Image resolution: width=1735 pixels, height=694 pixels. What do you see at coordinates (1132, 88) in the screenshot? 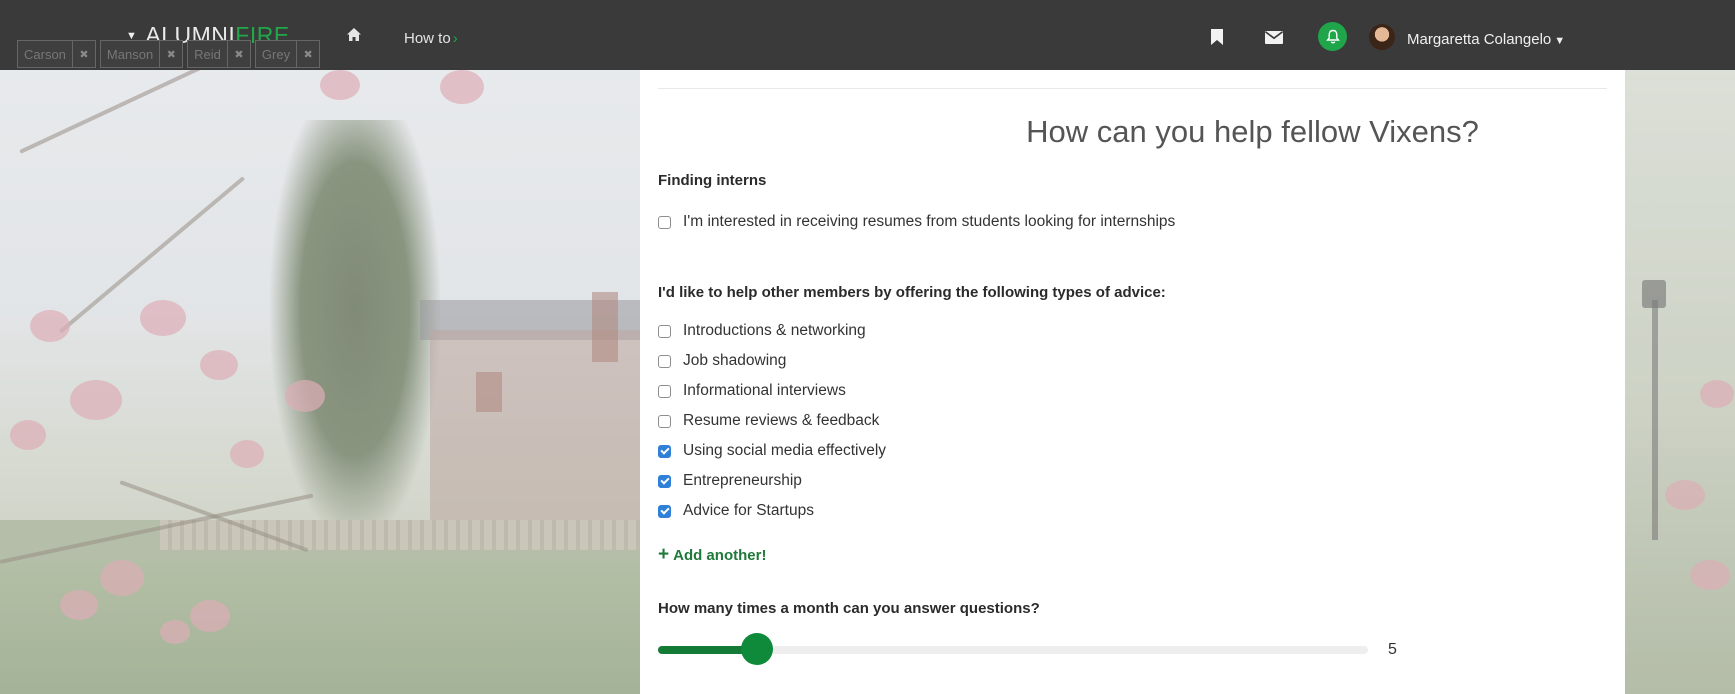
I see `divider` at bounding box center [1132, 88].